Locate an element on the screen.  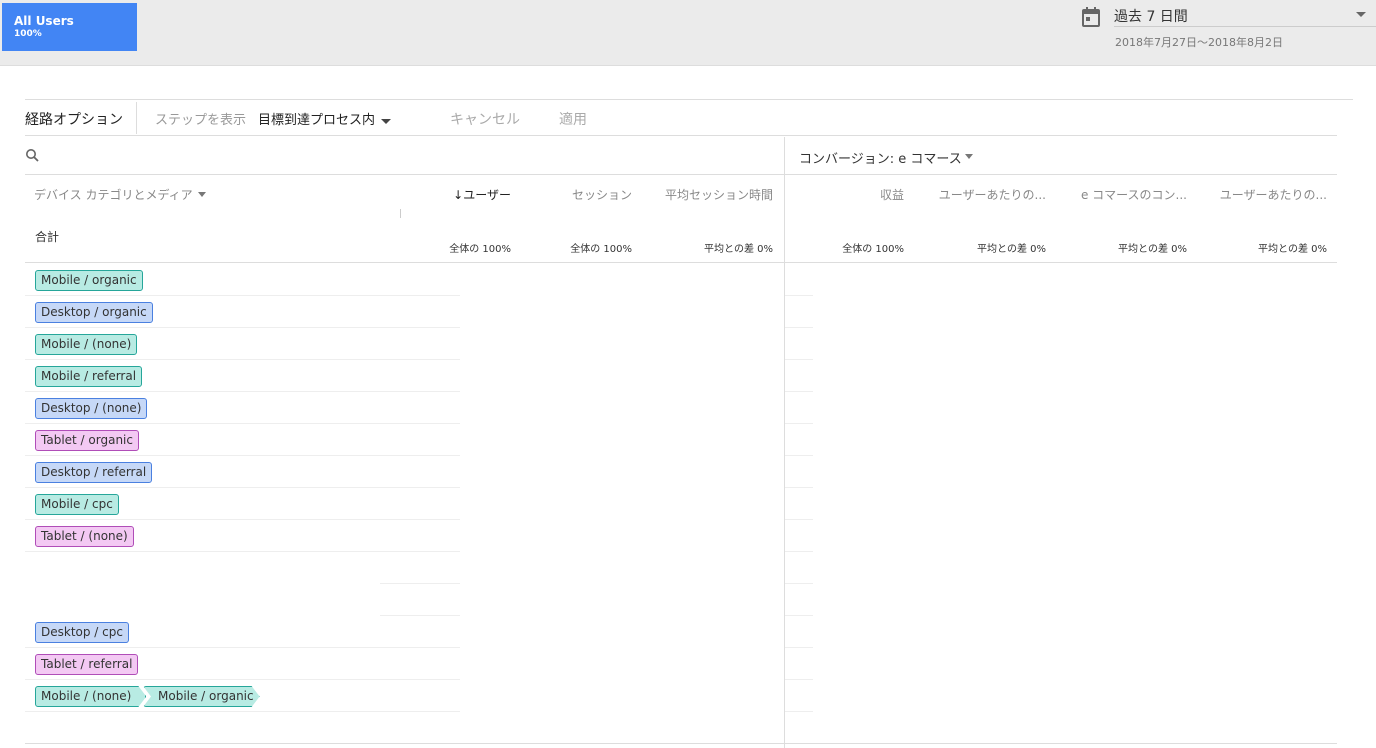
table-row: Desktop / referral is located at coordinates (425, 472).